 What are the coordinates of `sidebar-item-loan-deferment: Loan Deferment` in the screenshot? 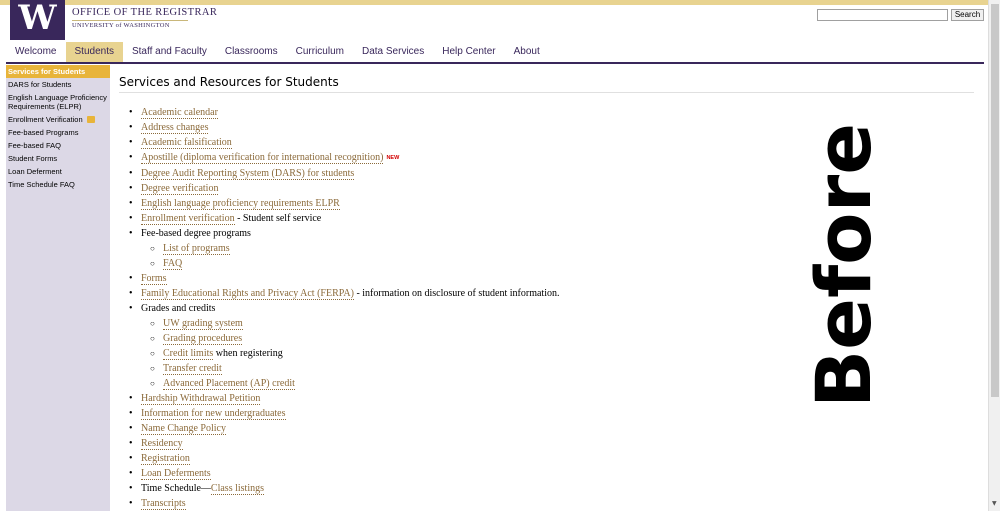 It's located at (58, 171).